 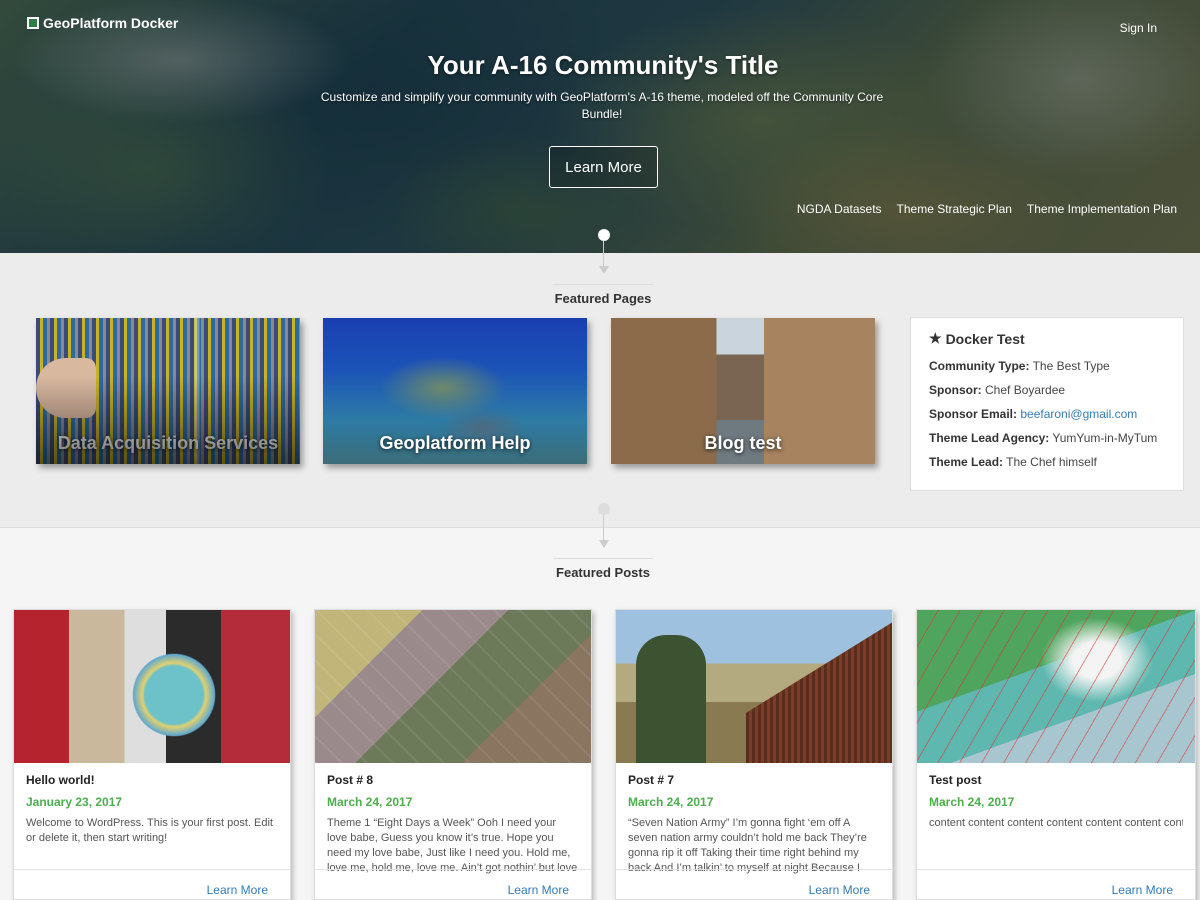 What do you see at coordinates (754, 780) in the screenshot?
I see `post-title: Post # 7` at bounding box center [754, 780].